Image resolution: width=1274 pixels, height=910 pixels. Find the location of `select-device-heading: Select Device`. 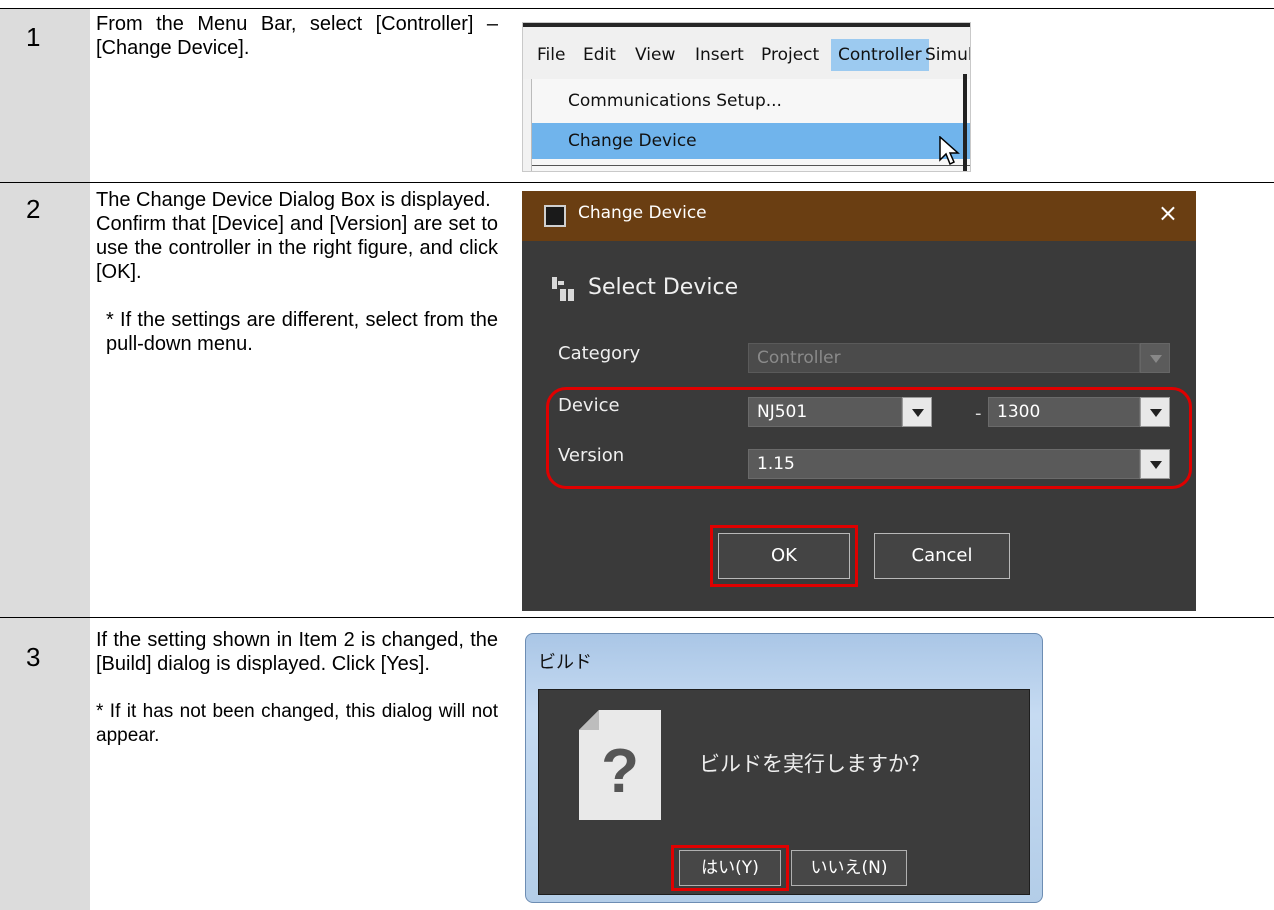

select-device-heading: Select Device is located at coordinates (663, 287).